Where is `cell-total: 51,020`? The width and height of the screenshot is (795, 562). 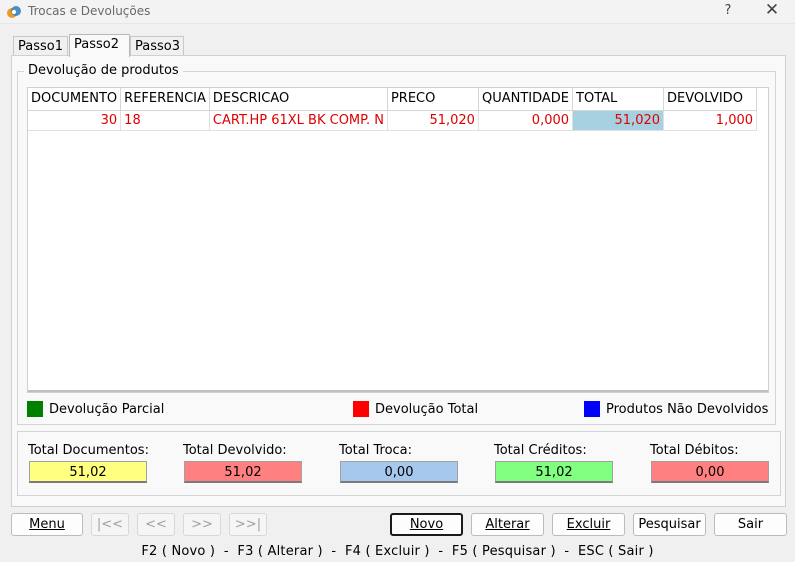
cell-total: 51,020 is located at coordinates (618, 120).